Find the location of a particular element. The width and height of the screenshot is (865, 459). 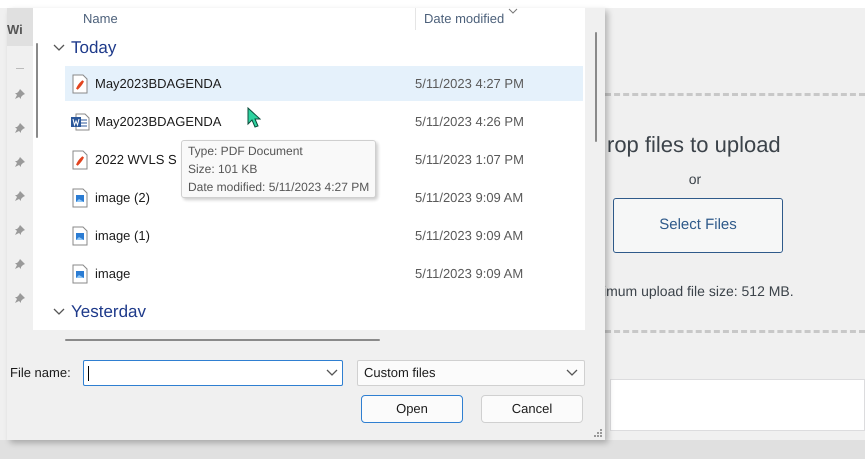

group-header: Yesterdav is located at coordinates (316, 312).